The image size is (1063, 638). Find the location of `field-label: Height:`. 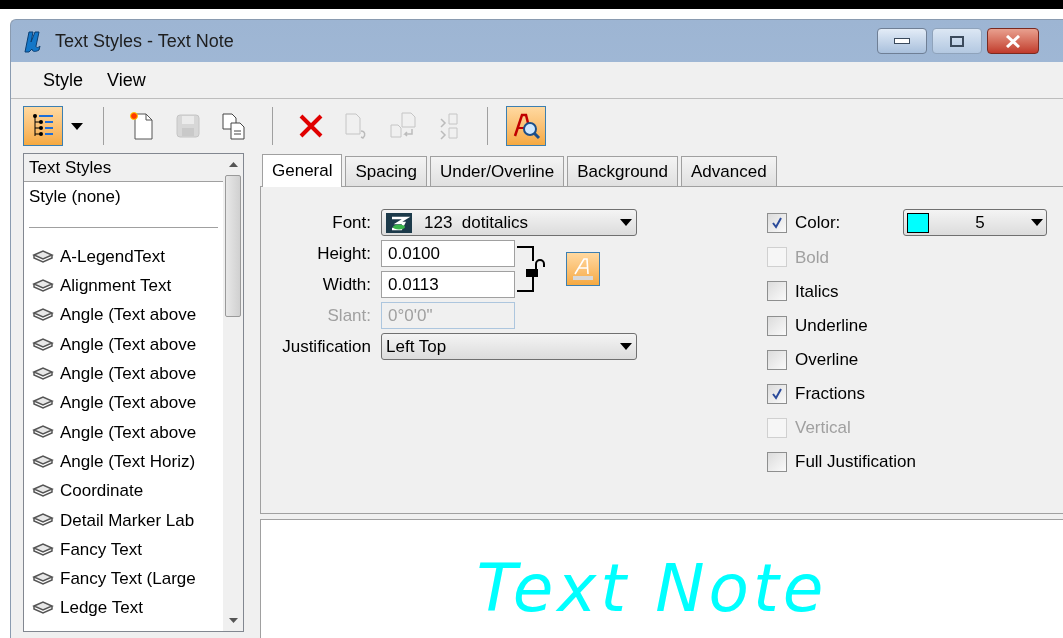

field-label: Height: is located at coordinates (344, 253).